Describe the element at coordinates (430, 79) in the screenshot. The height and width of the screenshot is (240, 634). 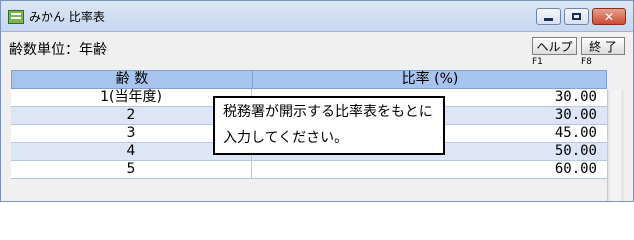
I see `column-header-ratio: 比率 (%)` at that location.